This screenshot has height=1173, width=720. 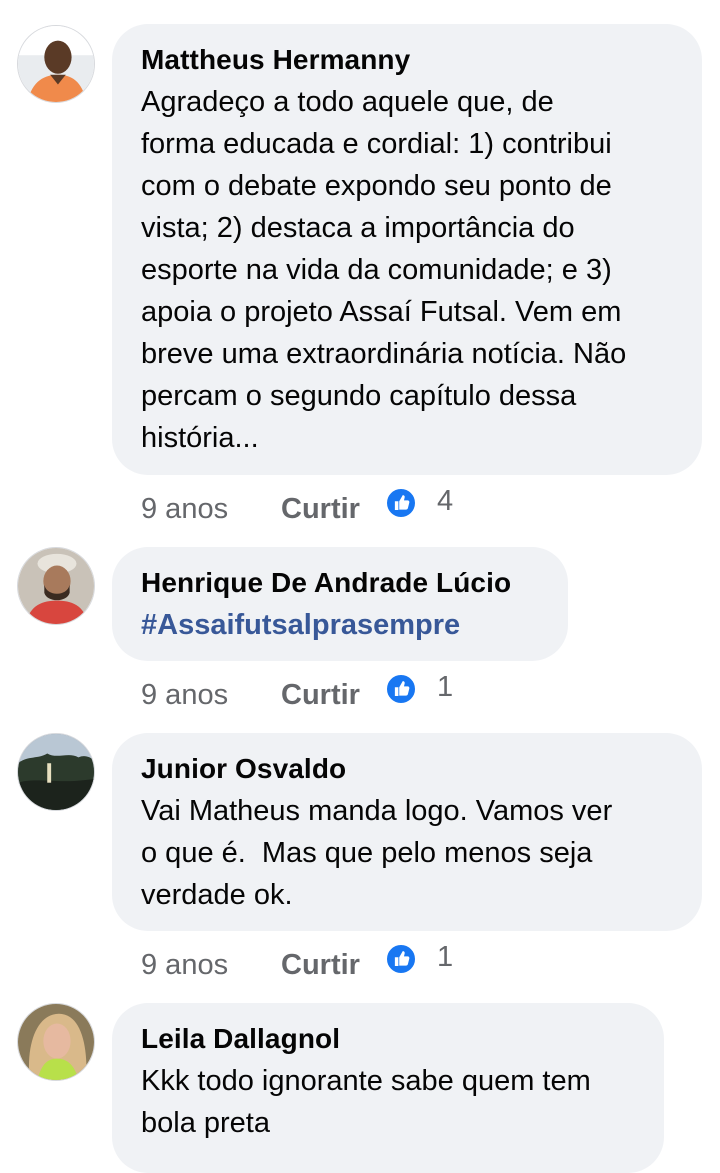 What do you see at coordinates (340, 625) in the screenshot?
I see `hashtag-link: #Assaifutsalprasempre` at bounding box center [340, 625].